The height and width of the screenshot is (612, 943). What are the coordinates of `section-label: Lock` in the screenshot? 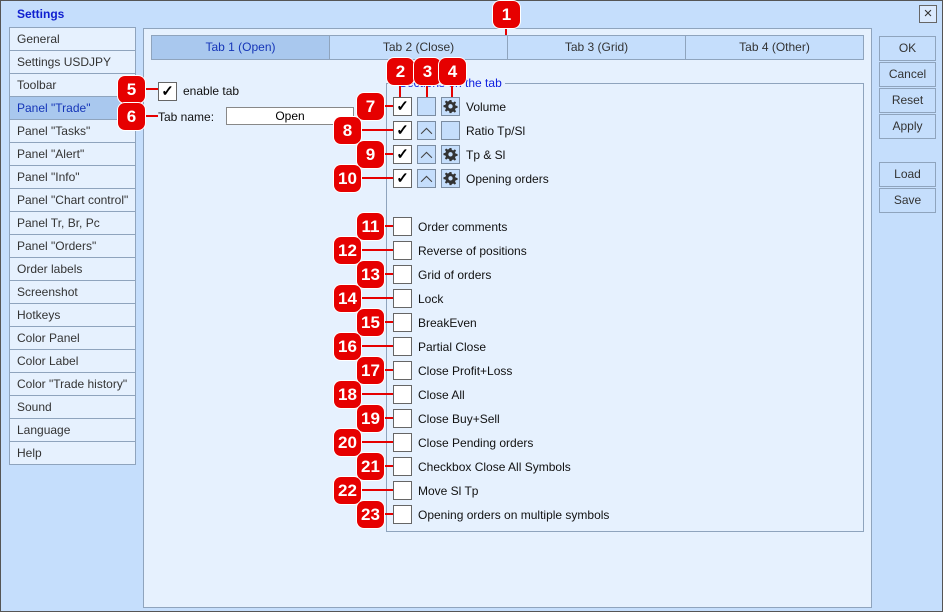 It's located at (431, 299).